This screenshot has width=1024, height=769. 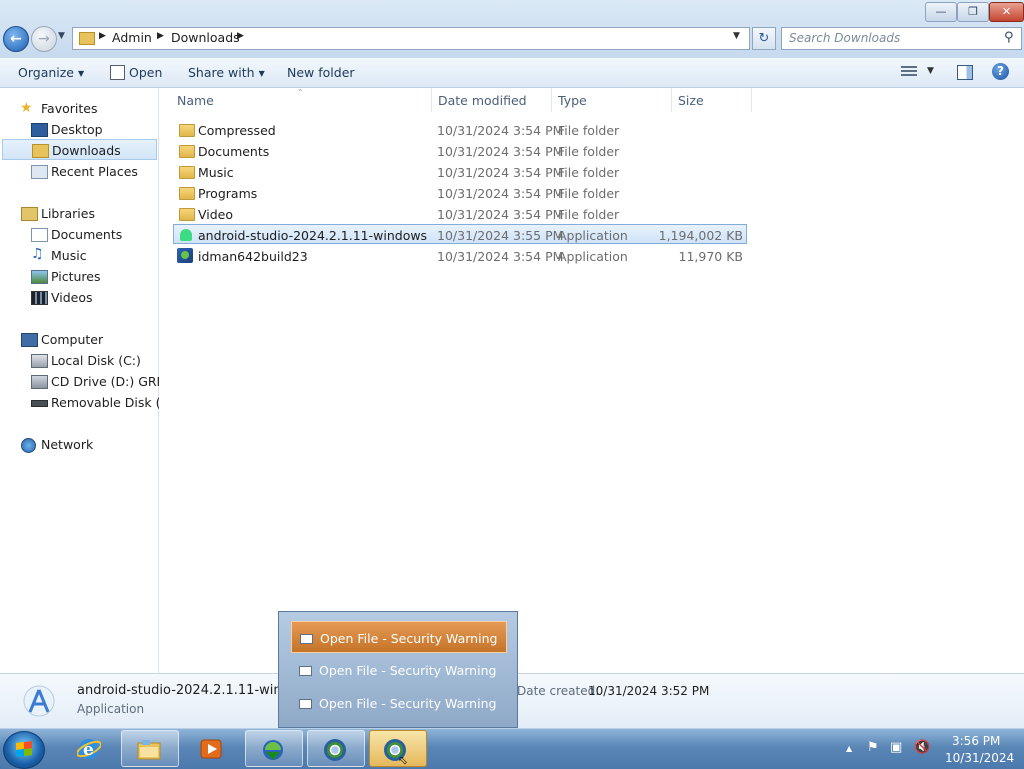 What do you see at coordinates (79, 171) in the screenshot?
I see `nav-recent-places: Recent Places` at bounding box center [79, 171].